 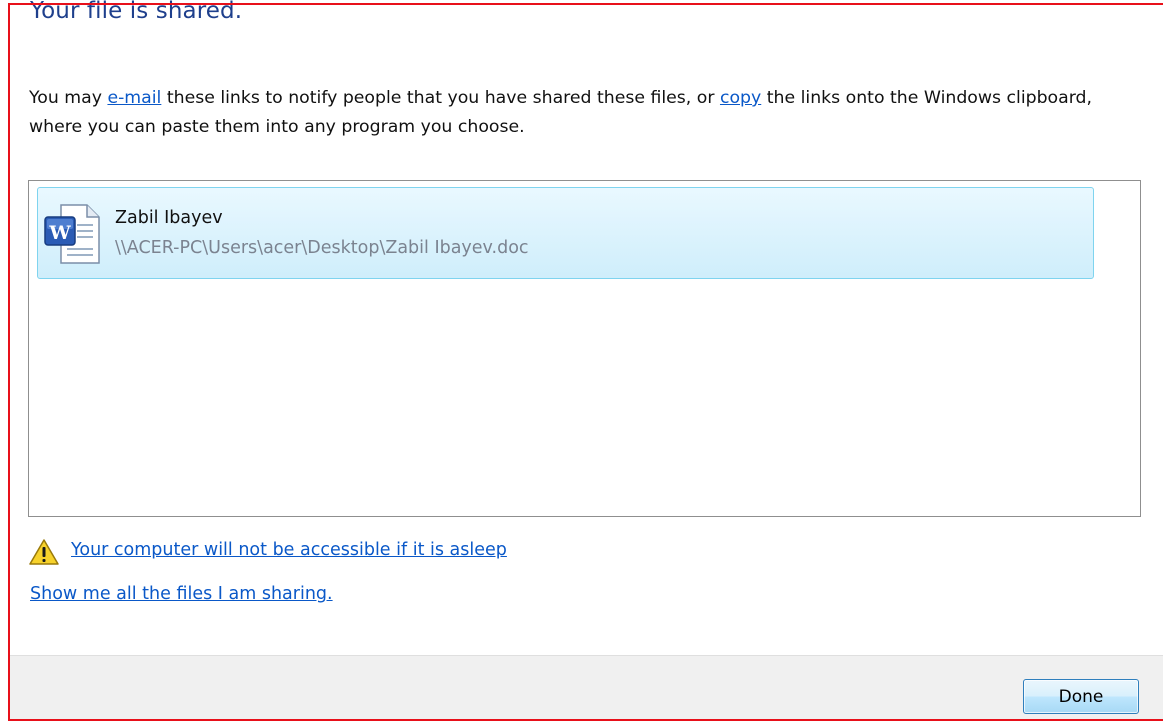 I want to click on file-name: Zabil Ibayev, so click(x=169, y=218).